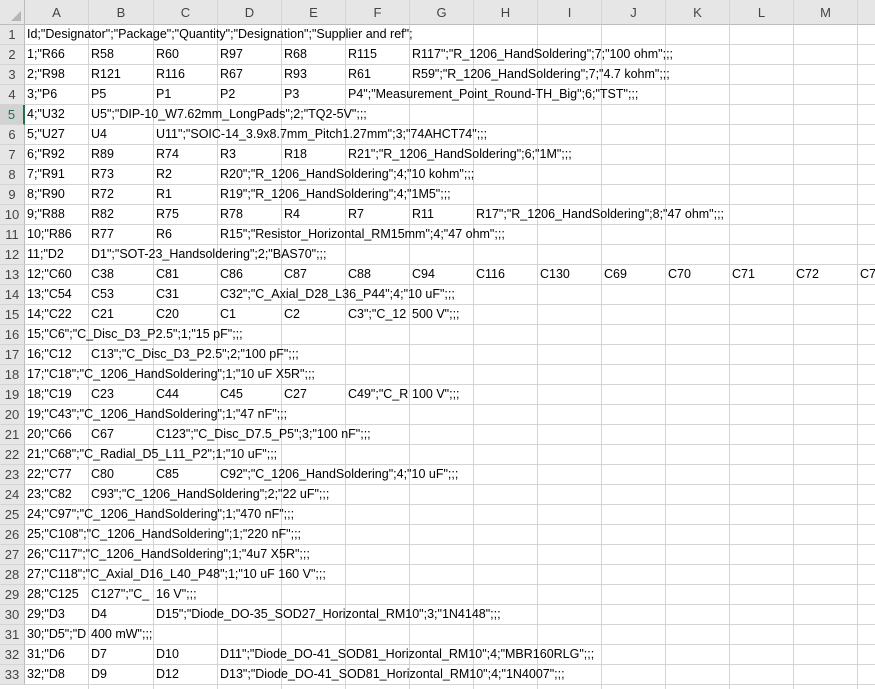 This screenshot has height=689, width=875. What do you see at coordinates (185, 154) in the screenshot?
I see `cell-C7: R74` at bounding box center [185, 154].